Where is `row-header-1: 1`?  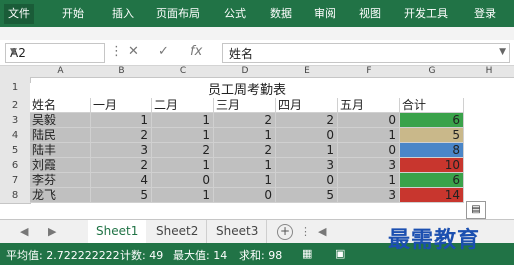
row-header-1: 1 is located at coordinates (15, 88).